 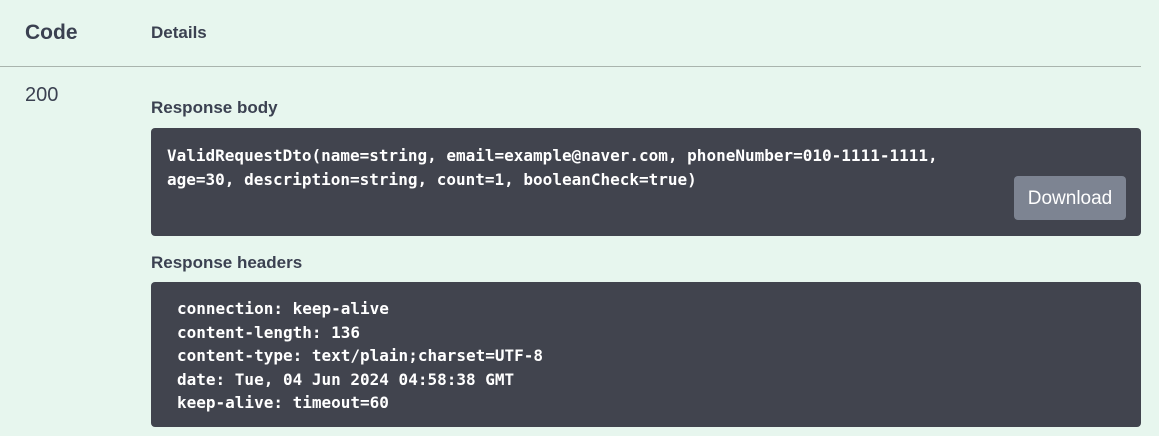 I want to click on response-header-line: content-type: text/plain;charset=UTF-8, so click(x=360, y=355).